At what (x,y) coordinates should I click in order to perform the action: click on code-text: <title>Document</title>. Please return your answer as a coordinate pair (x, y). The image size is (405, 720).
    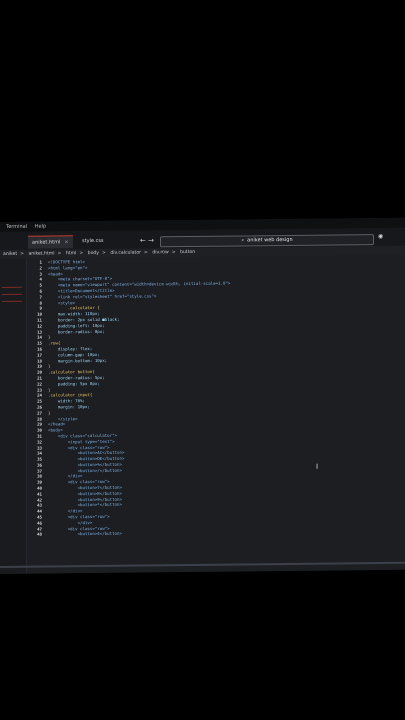
    Looking at the image, I should click on (81, 290).